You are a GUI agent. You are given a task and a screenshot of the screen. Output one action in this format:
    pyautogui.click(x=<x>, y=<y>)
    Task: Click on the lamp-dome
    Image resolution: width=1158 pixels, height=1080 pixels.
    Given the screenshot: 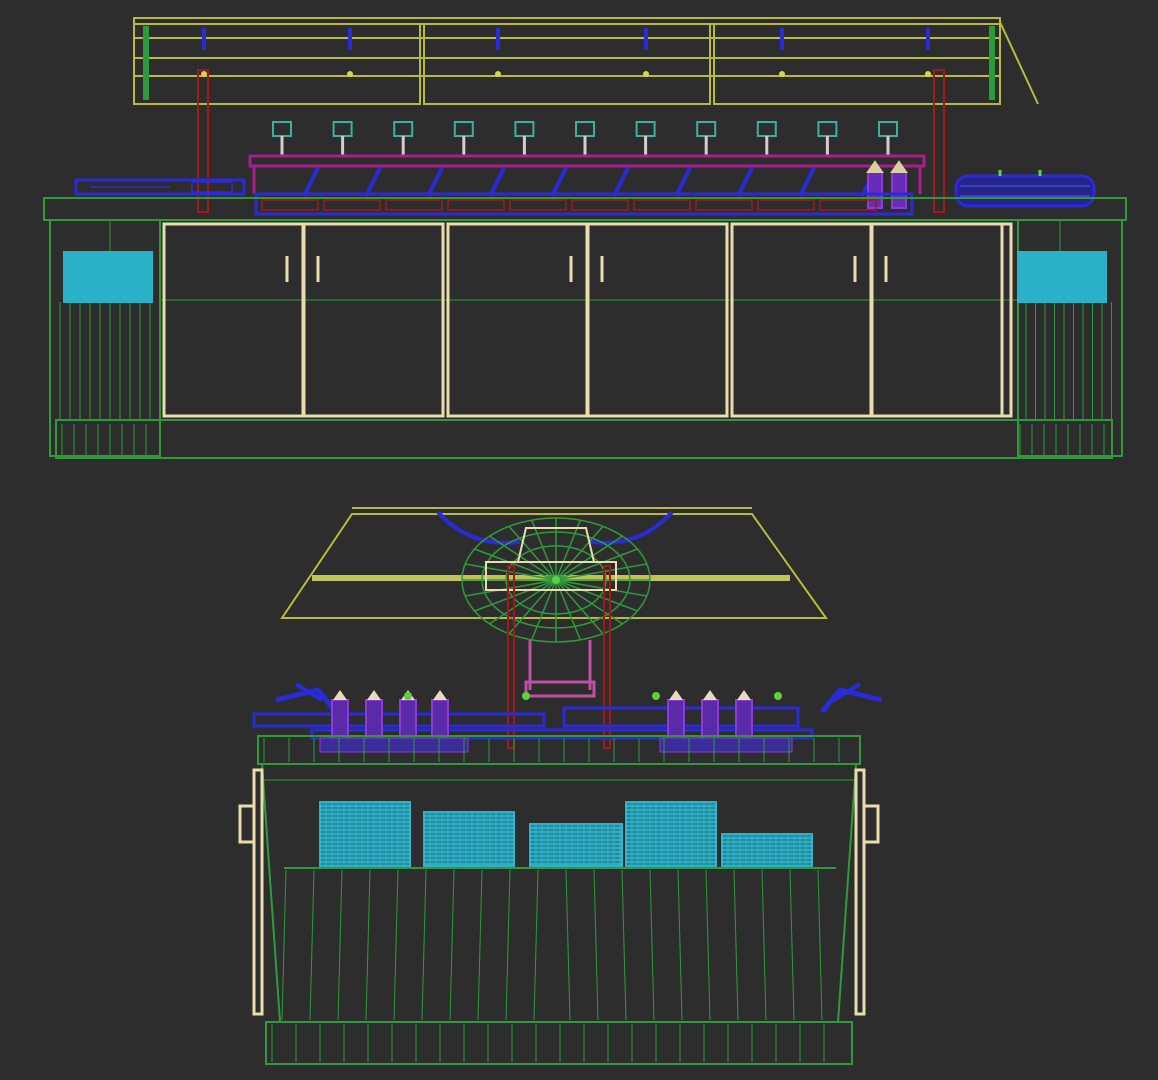 What is the action you would take?
    pyautogui.click(x=556, y=580)
    